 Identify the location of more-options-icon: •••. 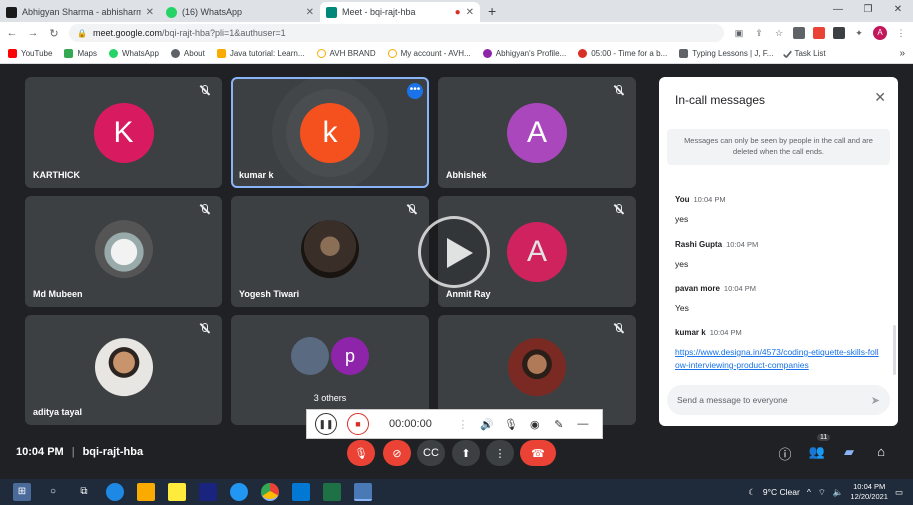
(415, 91).